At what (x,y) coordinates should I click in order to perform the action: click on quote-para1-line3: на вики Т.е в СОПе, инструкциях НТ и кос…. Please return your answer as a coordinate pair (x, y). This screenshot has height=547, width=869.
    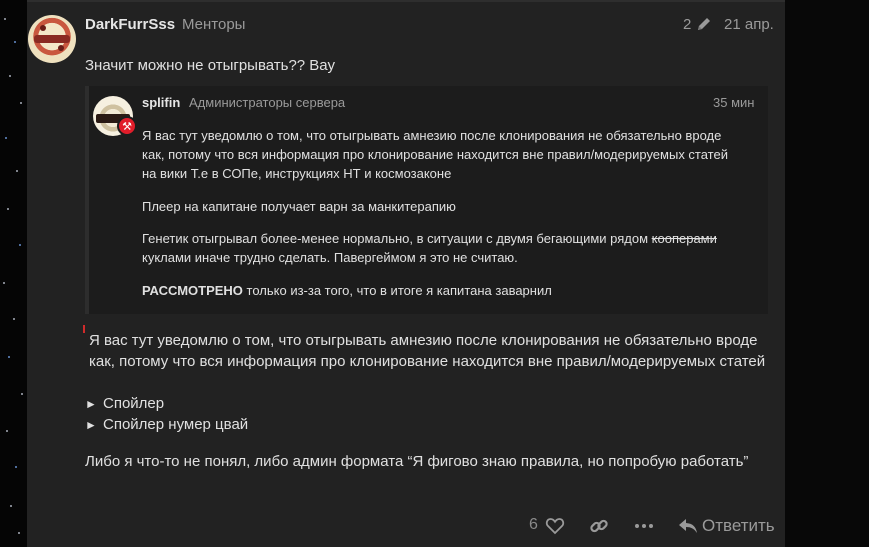
    Looking at the image, I should click on (297, 173).